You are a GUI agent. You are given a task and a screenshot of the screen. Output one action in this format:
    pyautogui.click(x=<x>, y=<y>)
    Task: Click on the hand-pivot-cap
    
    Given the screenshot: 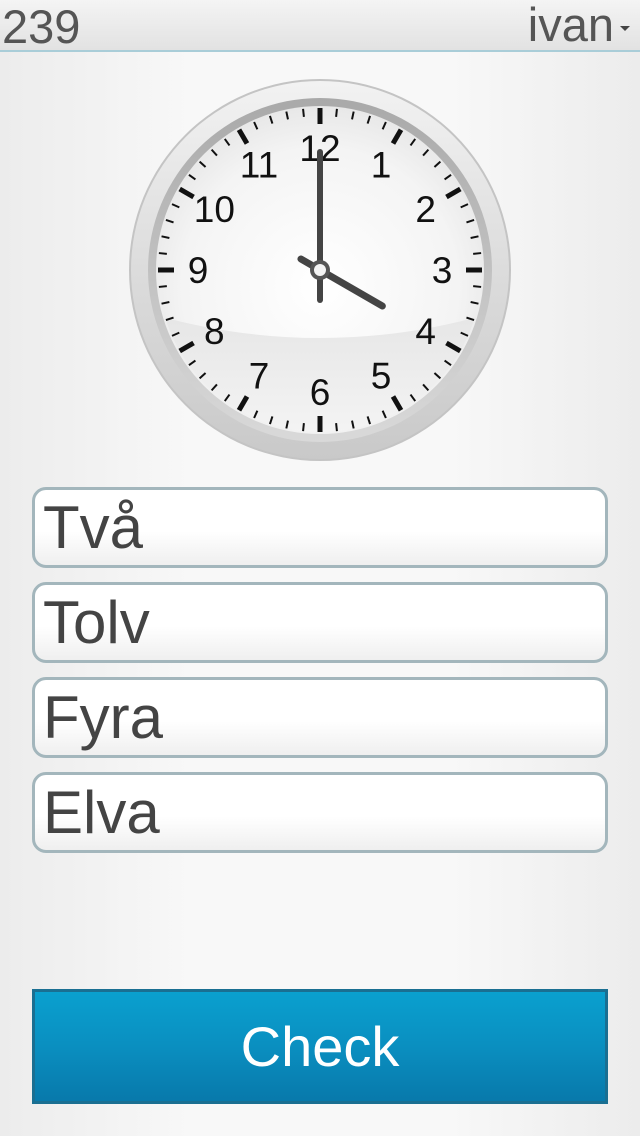 What is the action you would take?
    pyautogui.click(x=320, y=270)
    